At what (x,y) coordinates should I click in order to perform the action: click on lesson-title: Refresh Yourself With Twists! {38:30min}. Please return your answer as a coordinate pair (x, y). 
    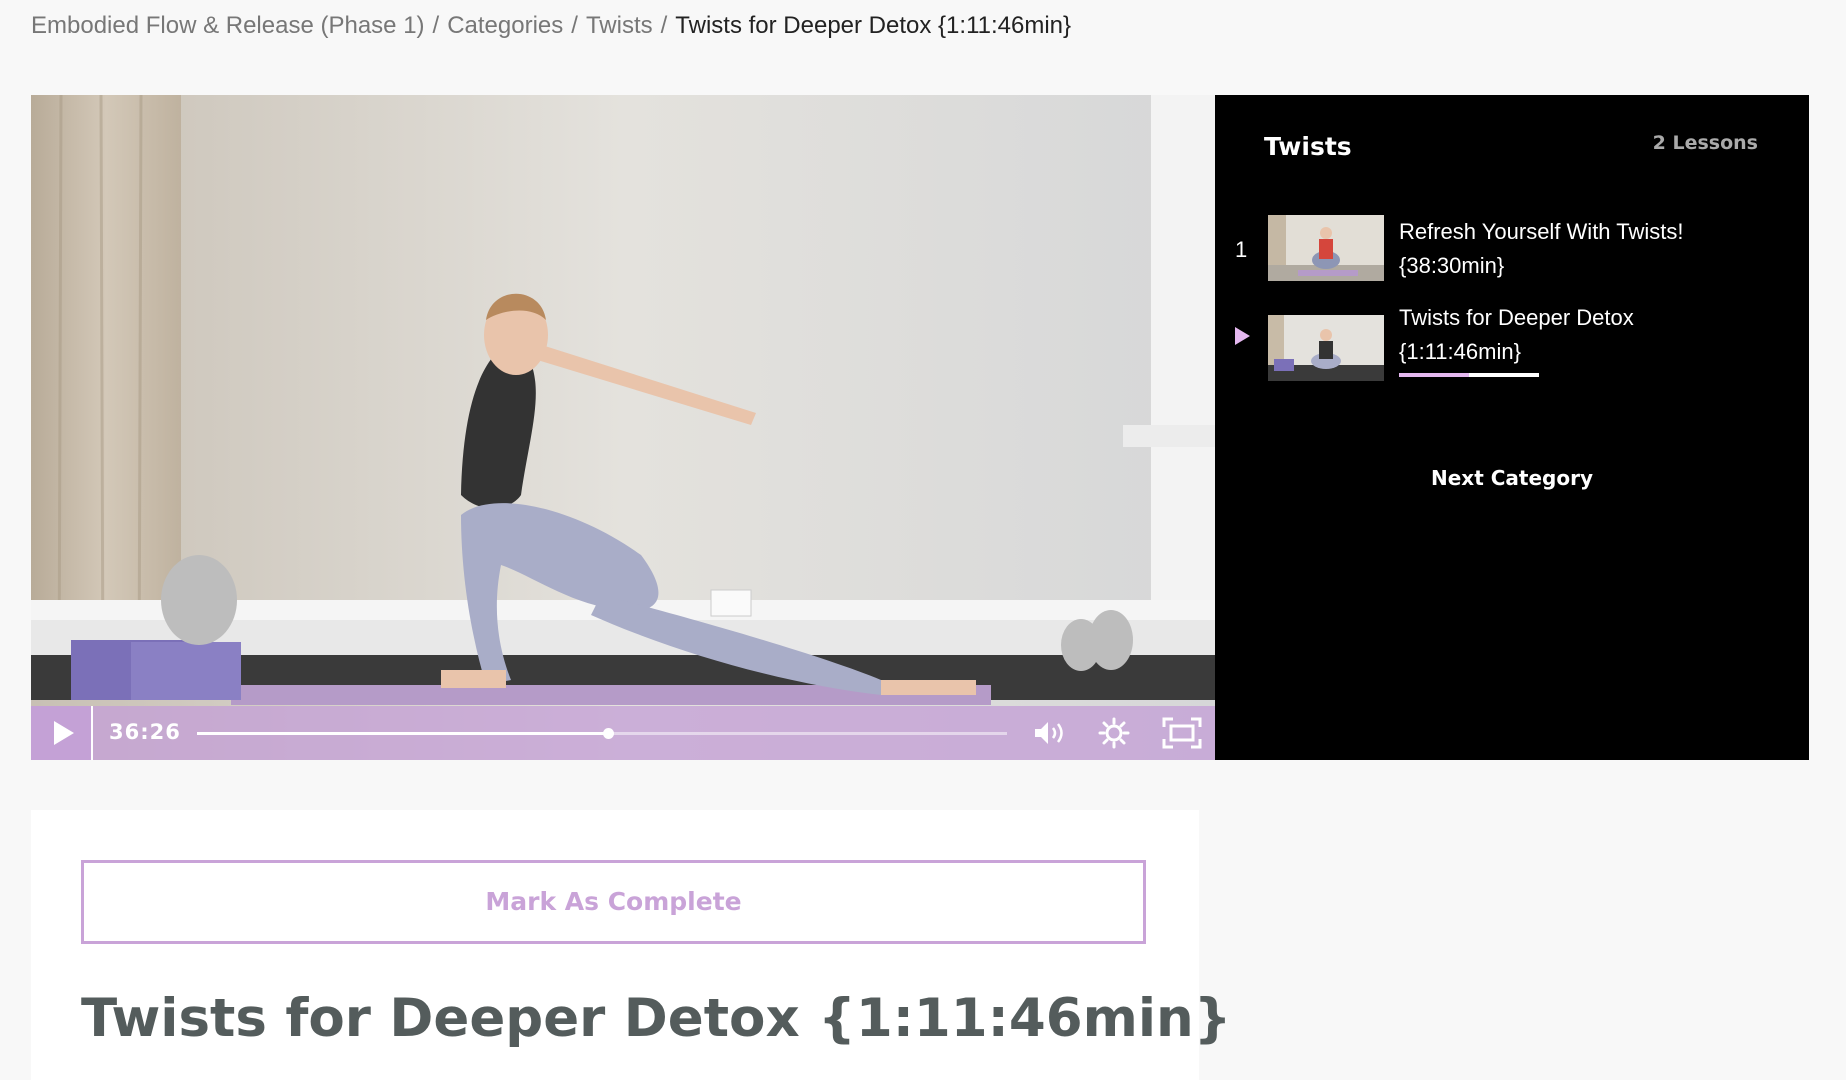
    Looking at the image, I should click on (1541, 248).